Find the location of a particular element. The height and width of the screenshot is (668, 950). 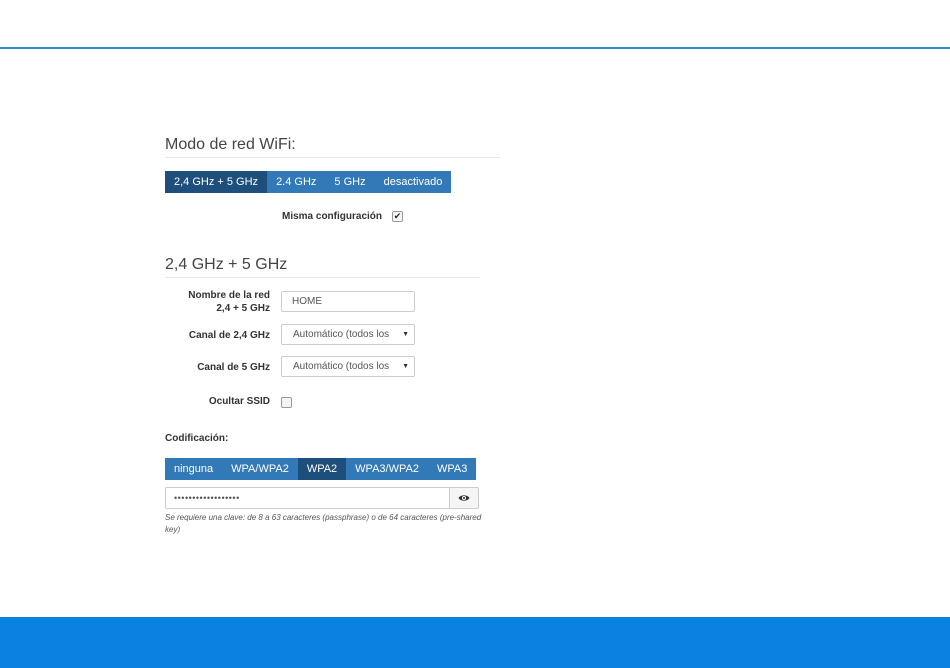

encryption-wpa-wpa2-button: WPA/WPA2 is located at coordinates (260, 469).